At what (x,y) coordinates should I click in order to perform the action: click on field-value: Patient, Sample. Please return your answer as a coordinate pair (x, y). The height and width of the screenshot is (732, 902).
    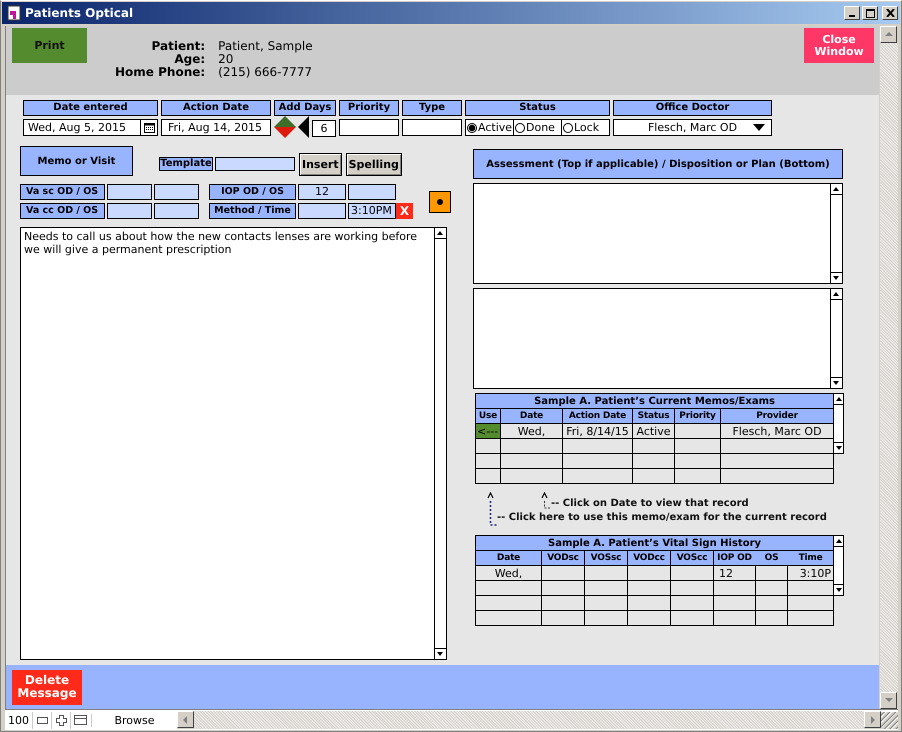
    Looking at the image, I should click on (265, 46).